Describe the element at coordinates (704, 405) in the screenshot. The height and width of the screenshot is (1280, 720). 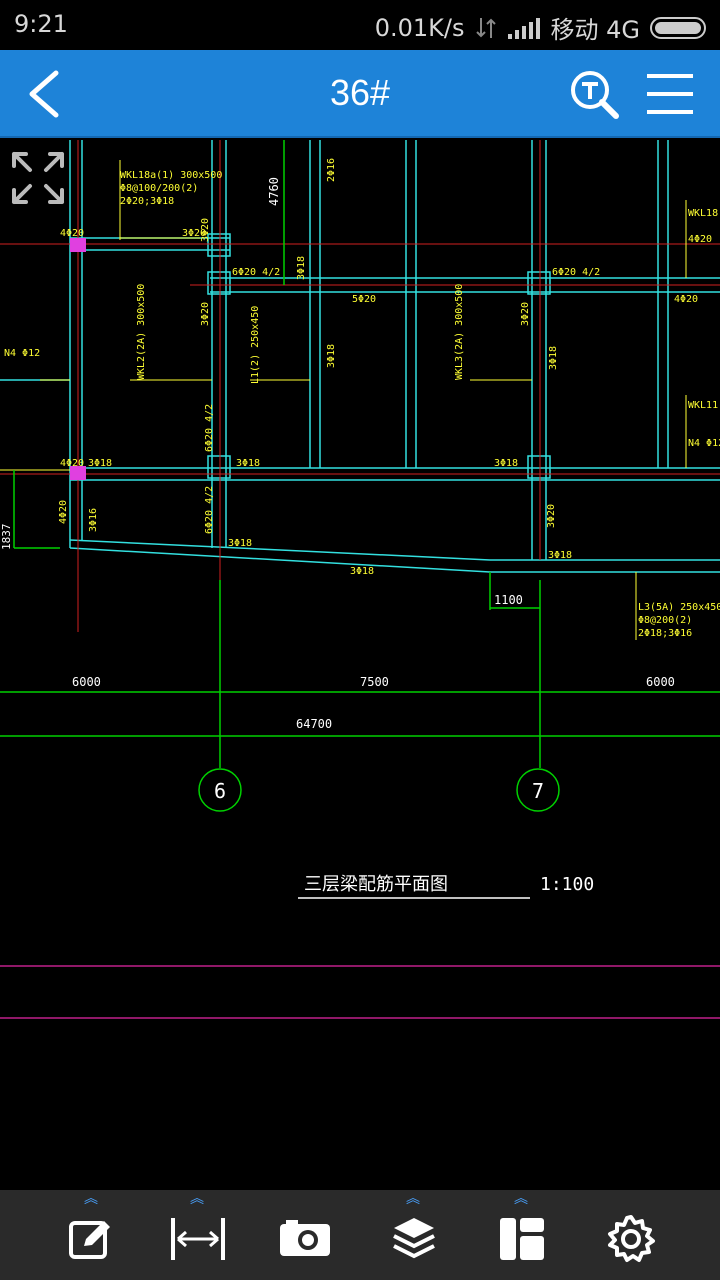
I see `label-wkl11: WKL11(` at that location.